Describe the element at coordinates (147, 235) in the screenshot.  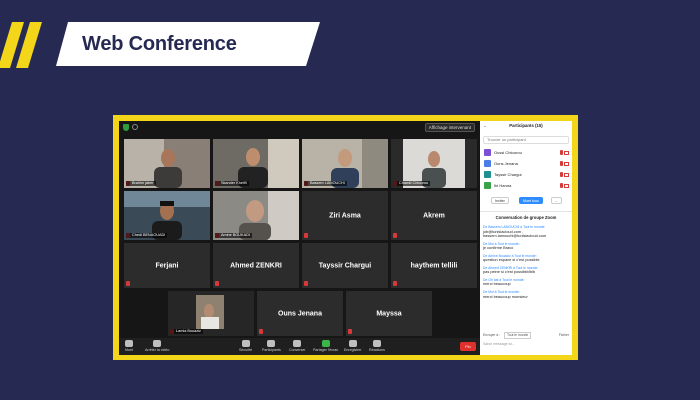
I see `participant-name-label: Chedi BENAOUADI` at that location.